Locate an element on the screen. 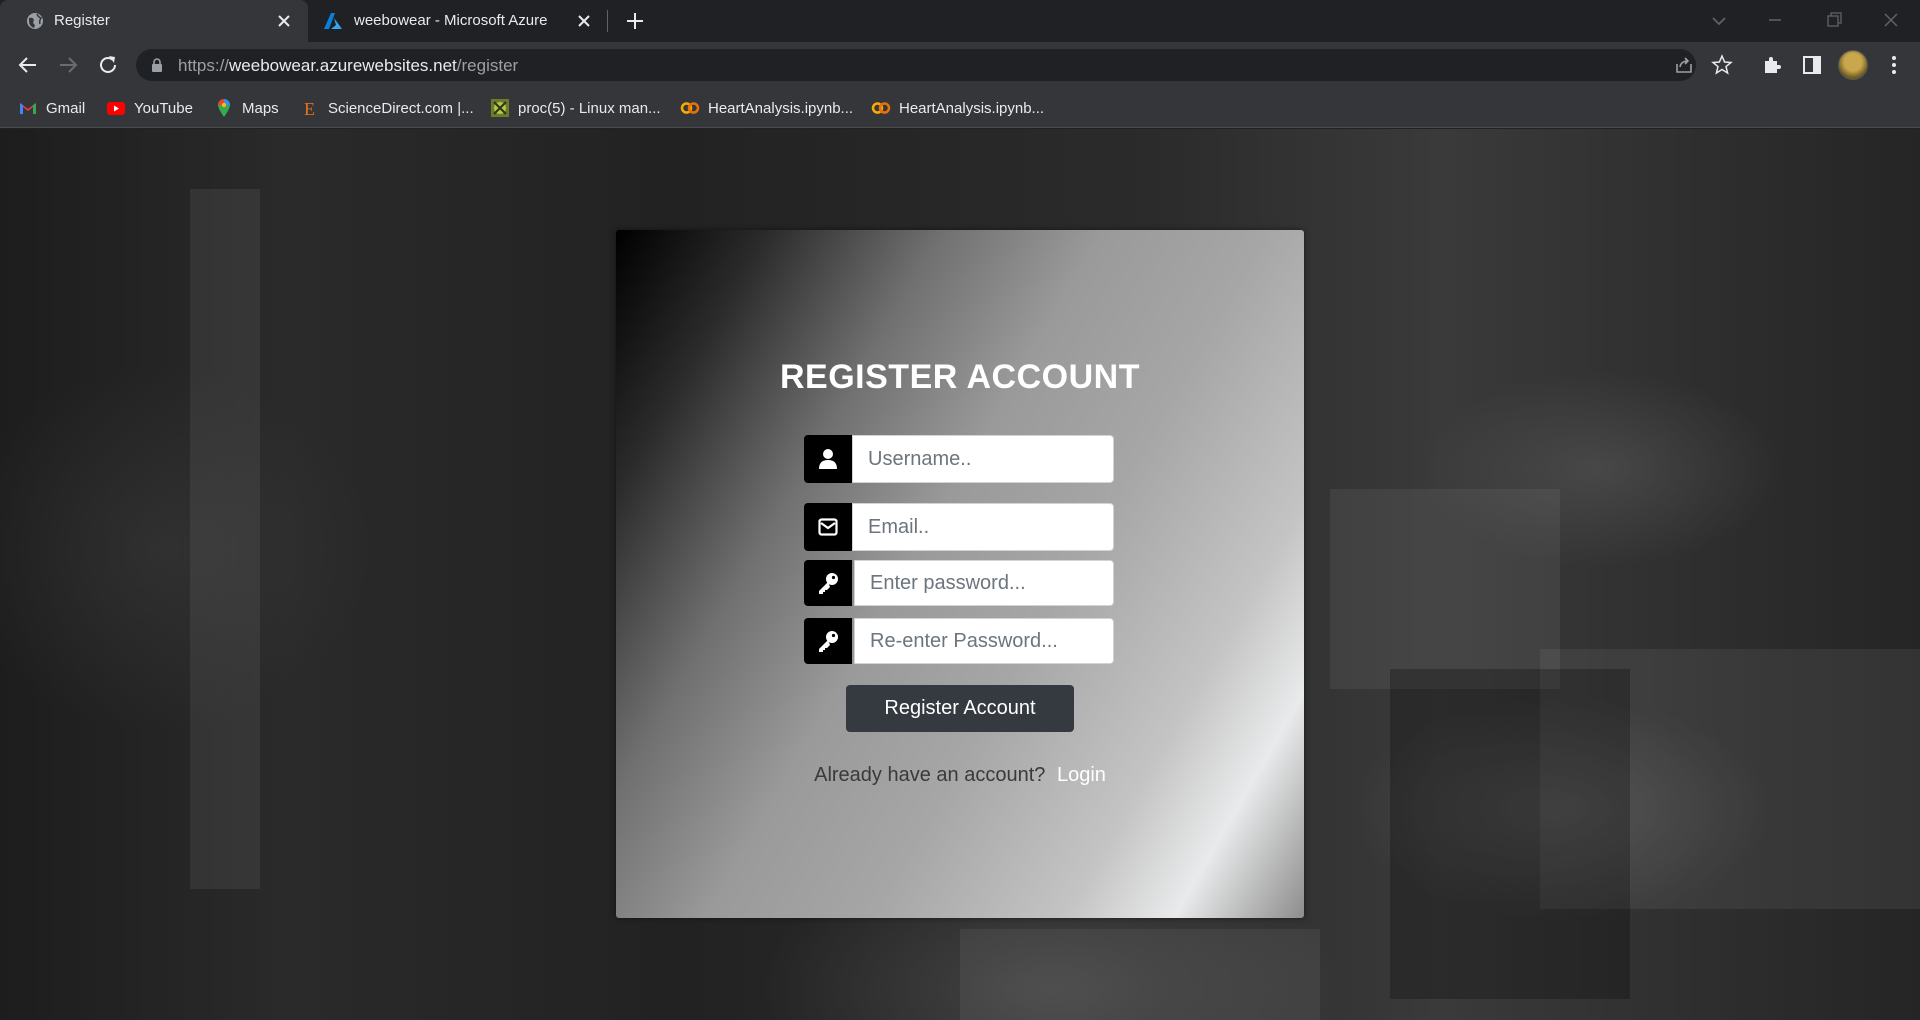 This screenshot has height=1020, width=1920. user-icon is located at coordinates (828, 459).